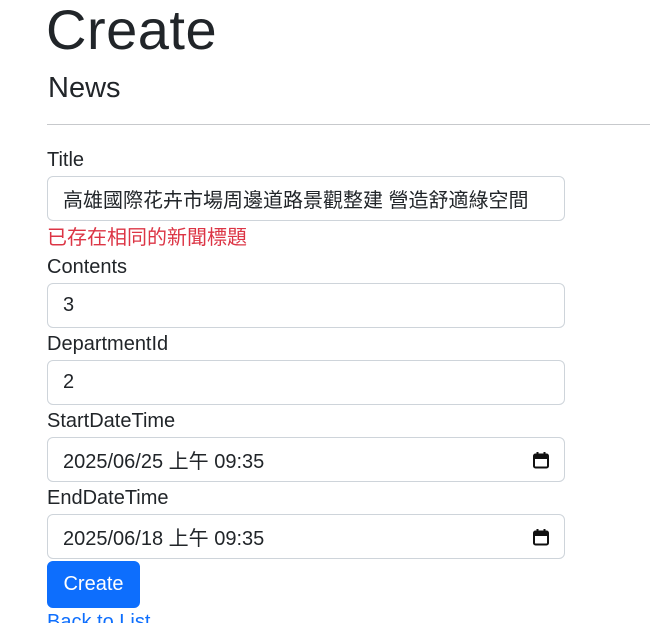  I want to click on divider, so click(348, 124).